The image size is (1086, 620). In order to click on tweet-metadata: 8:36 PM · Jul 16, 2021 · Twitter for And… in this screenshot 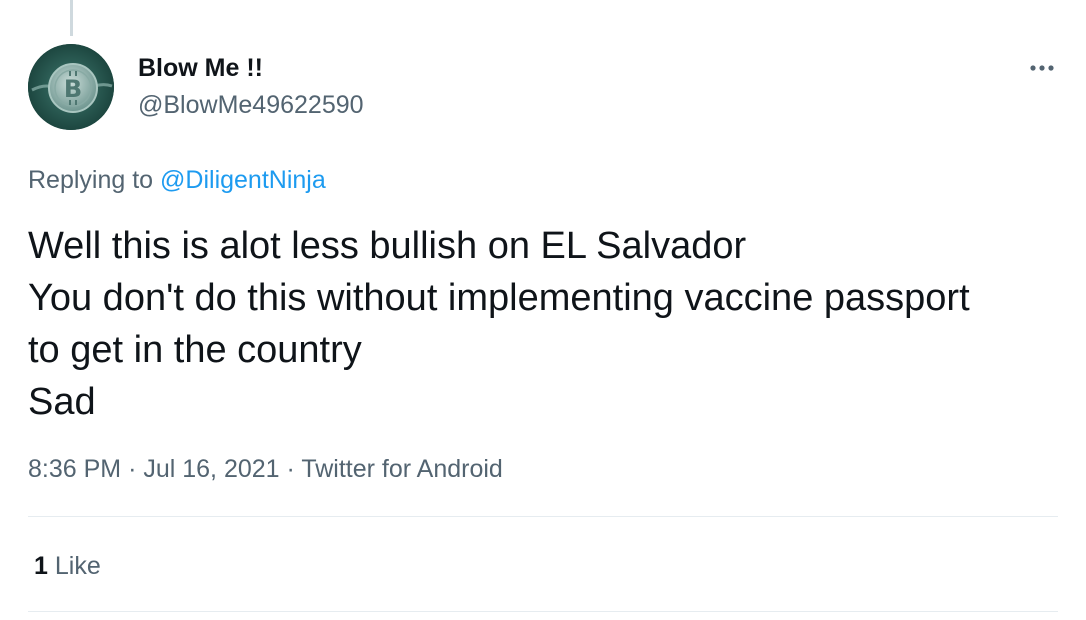, I will do `click(265, 469)`.